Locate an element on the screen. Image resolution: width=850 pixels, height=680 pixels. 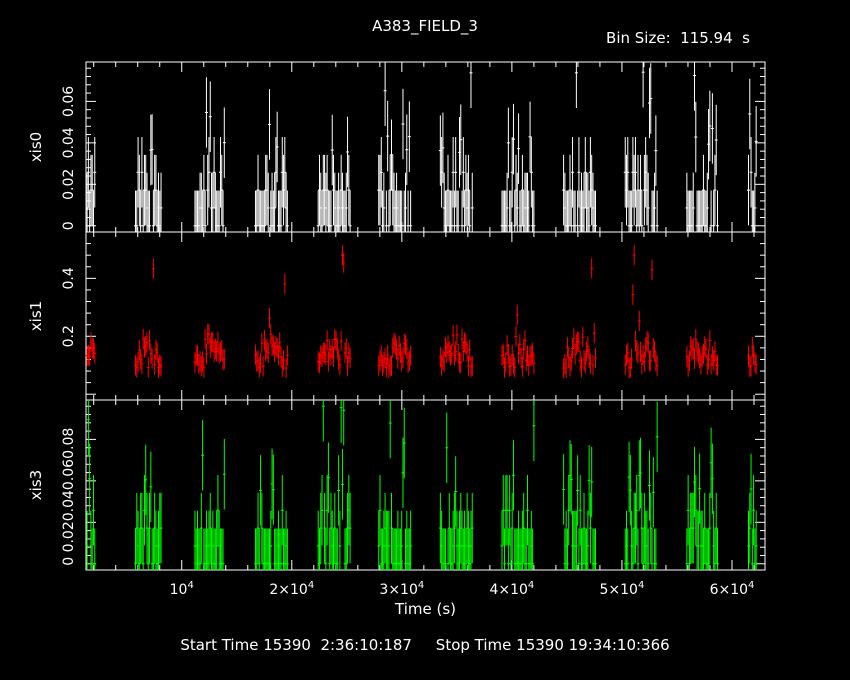
xis0-y-tick-label: 0.04 is located at coordinates (69, 142).